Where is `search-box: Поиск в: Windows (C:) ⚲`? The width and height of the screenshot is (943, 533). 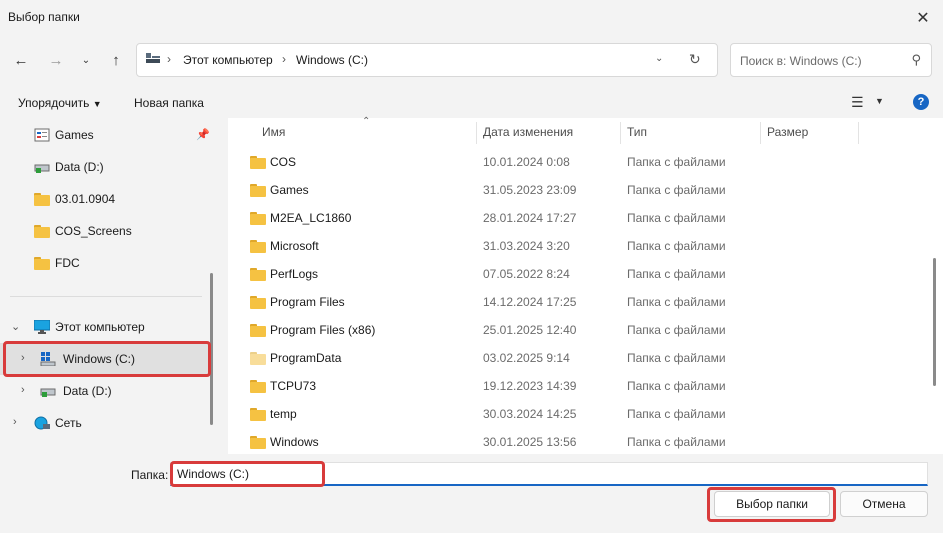
search-box: Поиск в: Windows (C:) ⚲ is located at coordinates (831, 60).